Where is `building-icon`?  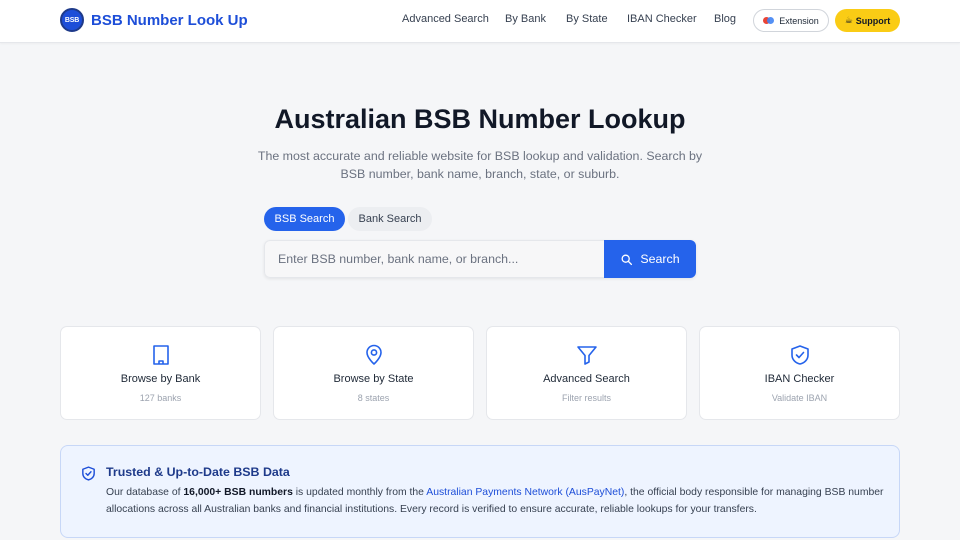
building-icon is located at coordinates (161, 355).